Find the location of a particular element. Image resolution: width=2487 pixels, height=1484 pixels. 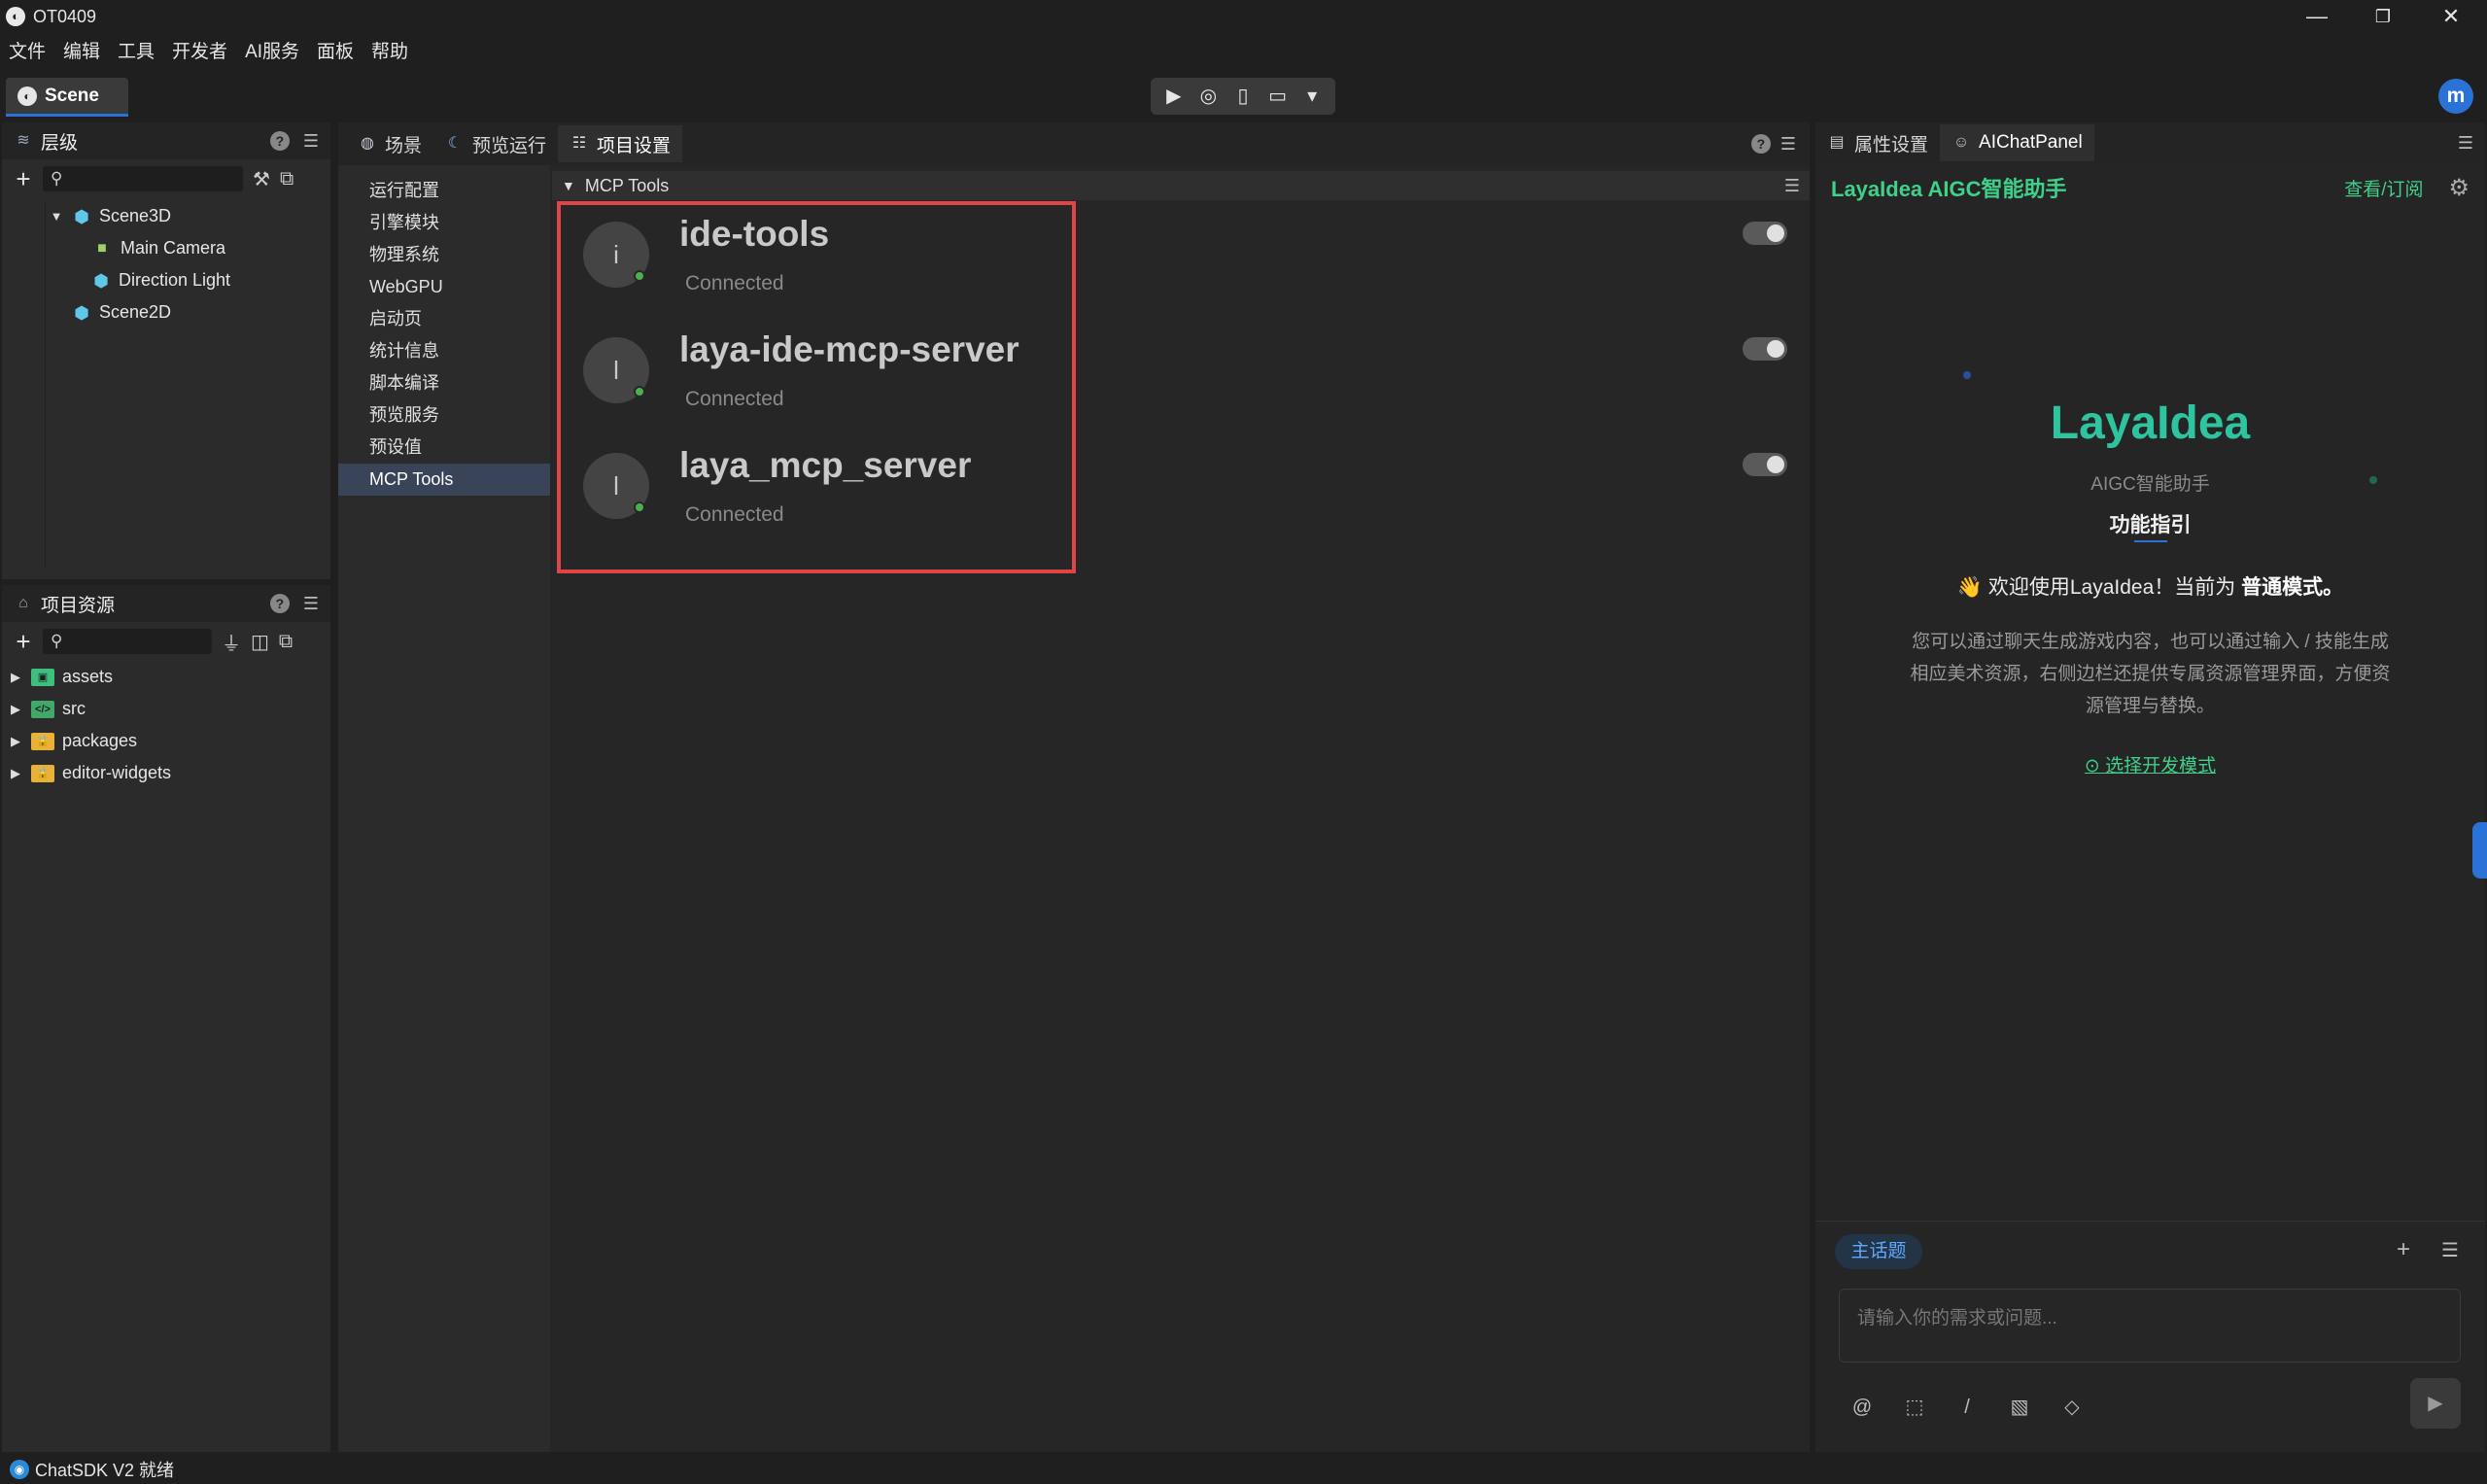

brand-title: LayaIdea is located at coordinates (2150, 423).